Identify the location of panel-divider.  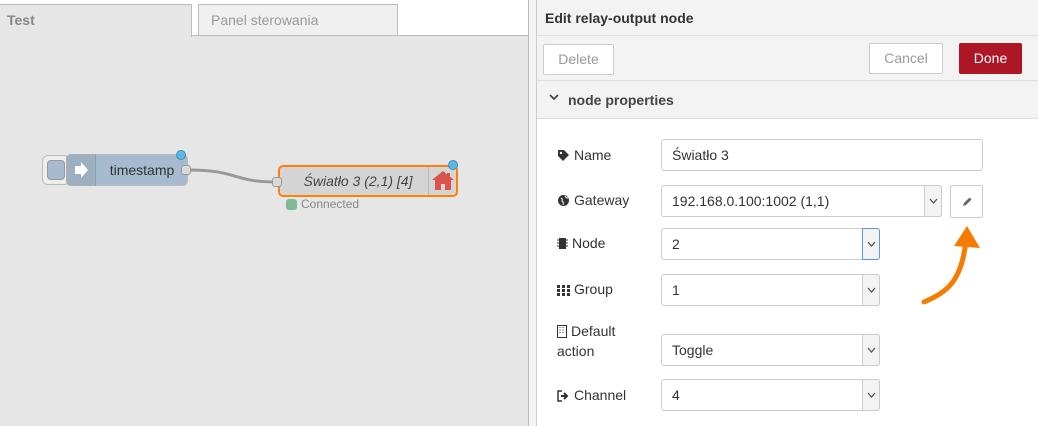
(532, 213).